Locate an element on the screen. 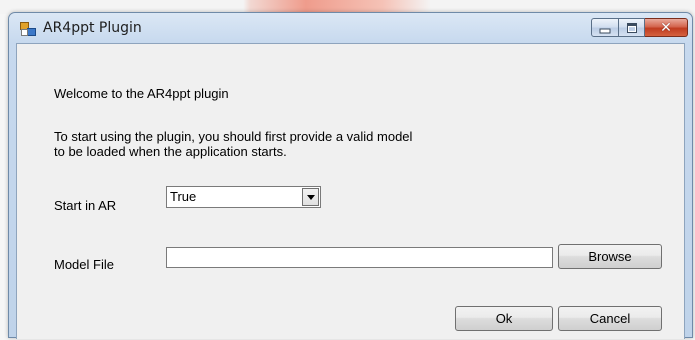  minimize-icon is located at coordinates (605, 30).